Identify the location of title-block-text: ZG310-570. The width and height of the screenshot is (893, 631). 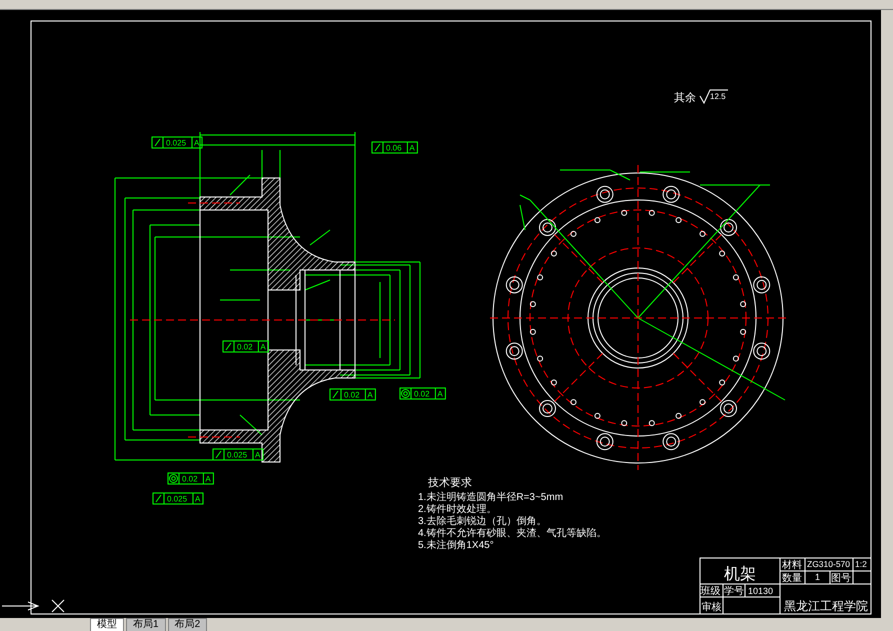
(828, 564).